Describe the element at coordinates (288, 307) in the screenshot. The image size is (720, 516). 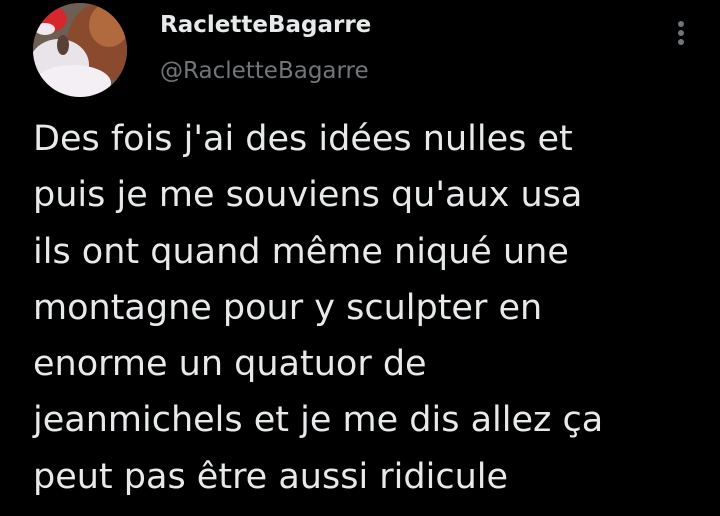
I see `tweet-text-line: montagne pour y sculpter en` at that location.